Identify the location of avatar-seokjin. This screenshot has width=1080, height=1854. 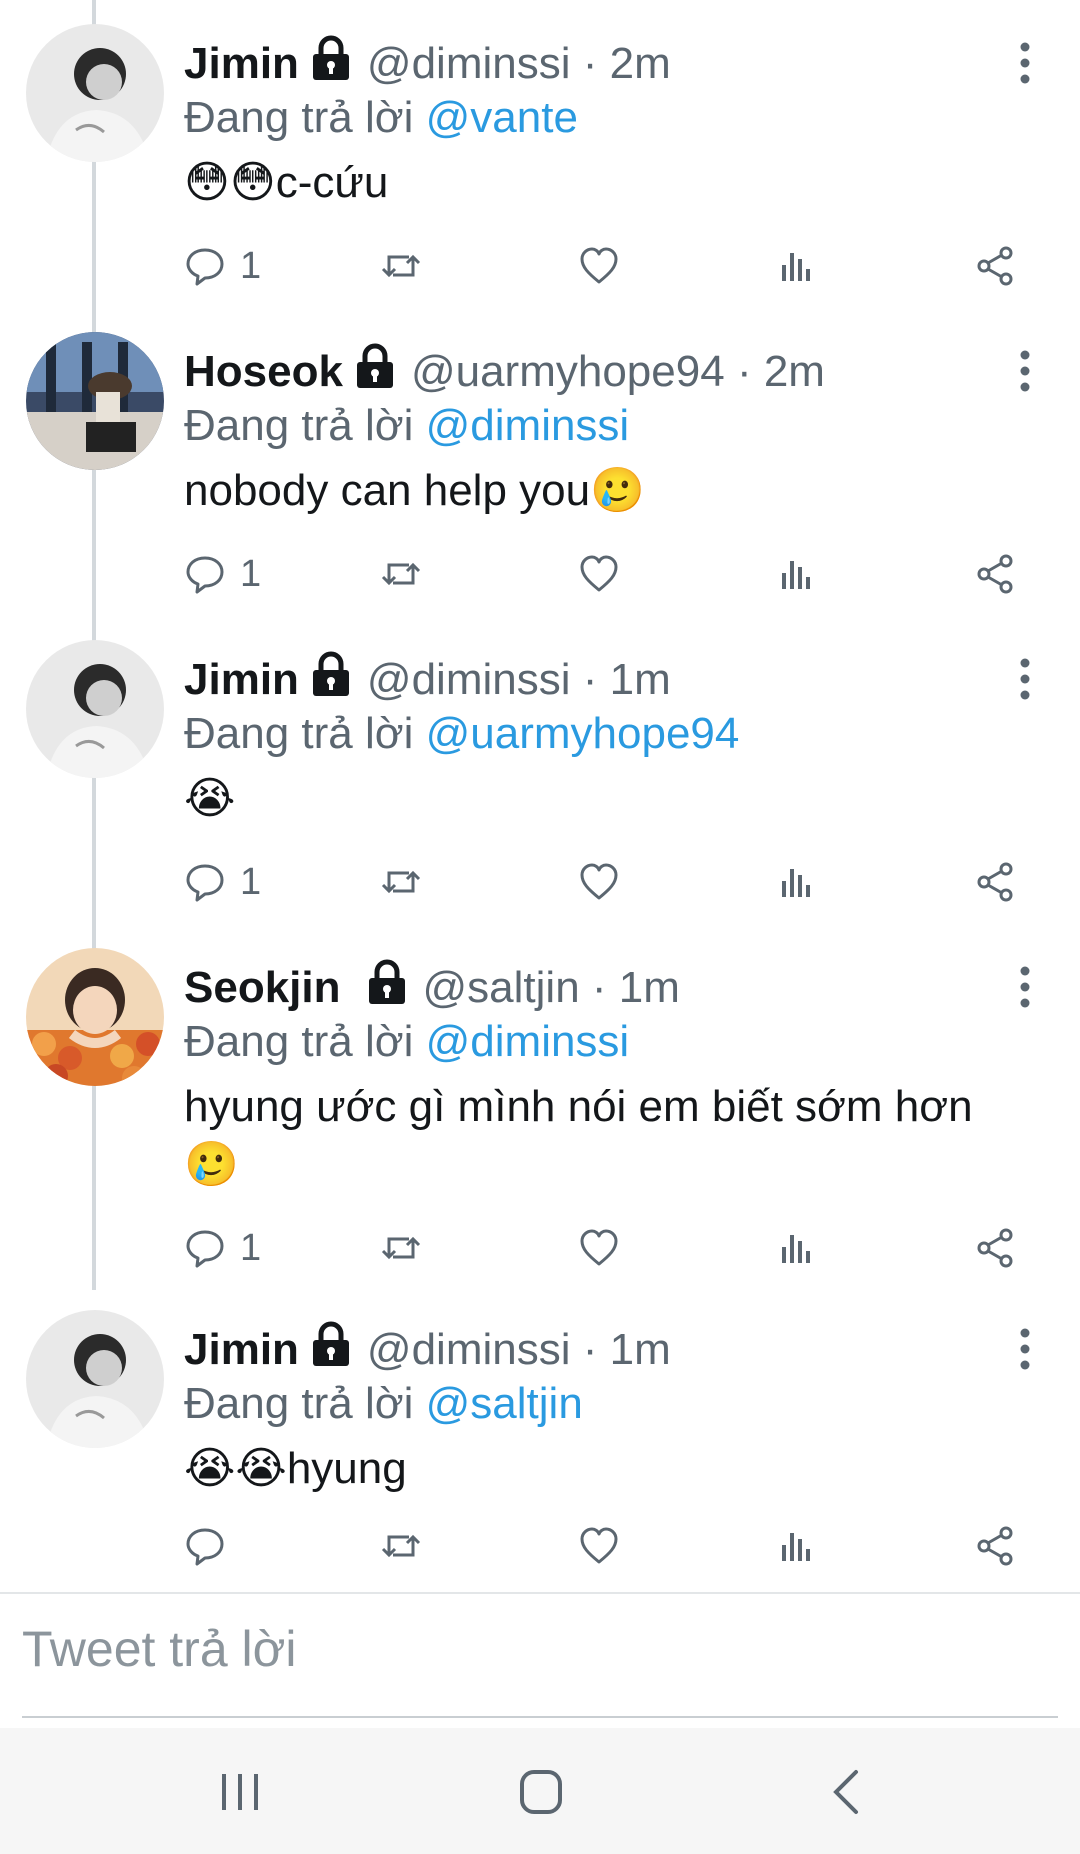
(95, 1017).